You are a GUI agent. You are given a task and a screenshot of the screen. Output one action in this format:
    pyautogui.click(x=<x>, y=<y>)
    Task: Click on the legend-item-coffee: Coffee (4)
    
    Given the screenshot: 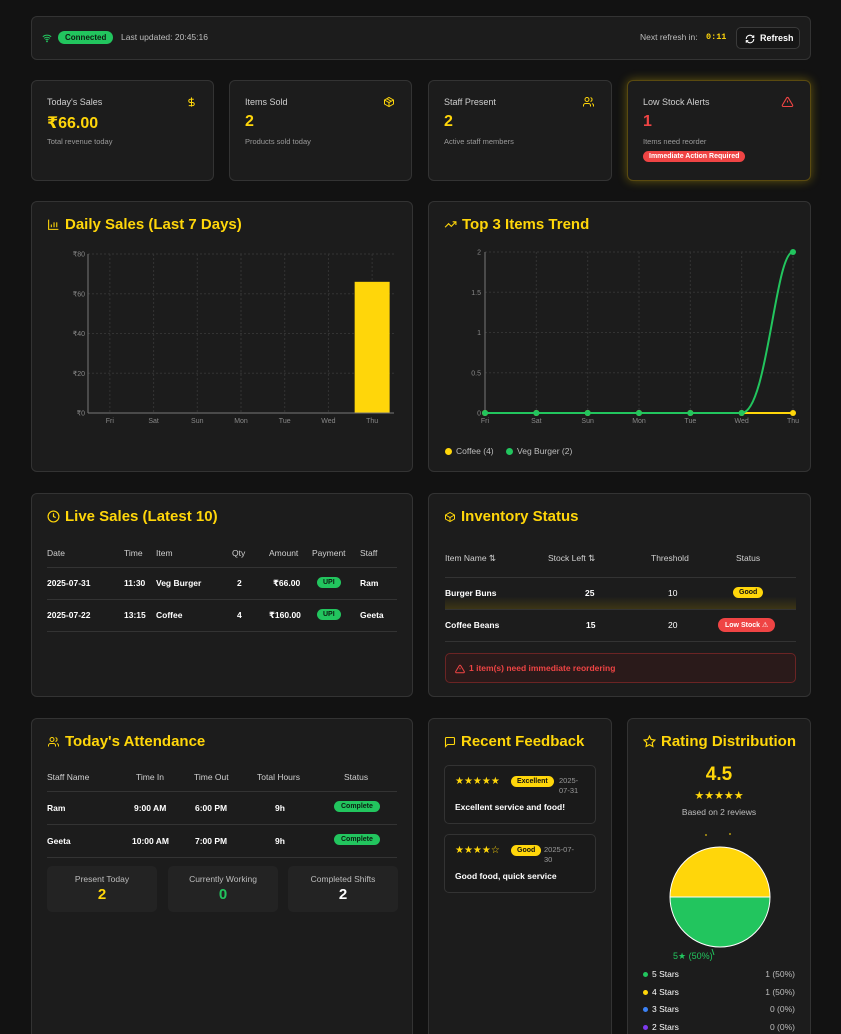 What is the action you would take?
    pyautogui.click(x=469, y=451)
    